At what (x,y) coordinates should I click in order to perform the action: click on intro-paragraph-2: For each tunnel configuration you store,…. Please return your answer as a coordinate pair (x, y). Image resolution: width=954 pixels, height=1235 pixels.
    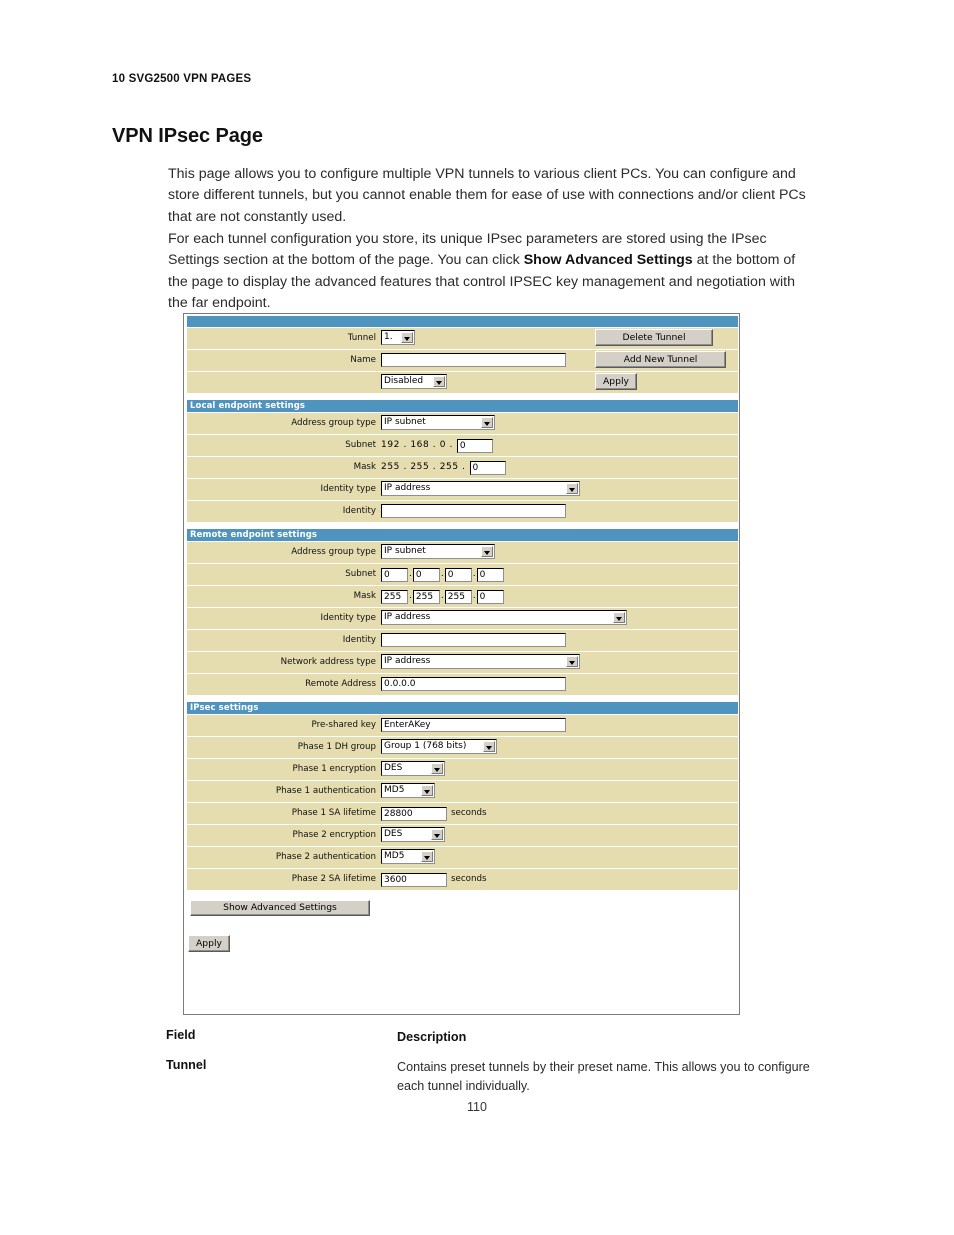
    Looking at the image, I should click on (491, 271).